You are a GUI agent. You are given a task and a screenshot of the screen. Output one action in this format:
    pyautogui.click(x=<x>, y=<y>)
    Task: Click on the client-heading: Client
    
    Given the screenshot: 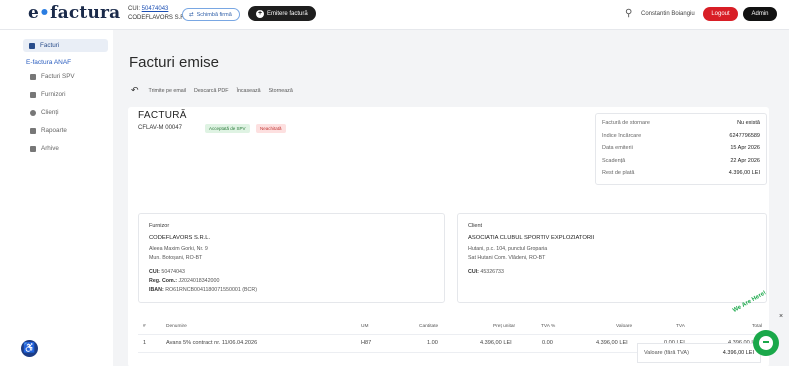 What is the action you would take?
    pyautogui.click(x=475, y=226)
    